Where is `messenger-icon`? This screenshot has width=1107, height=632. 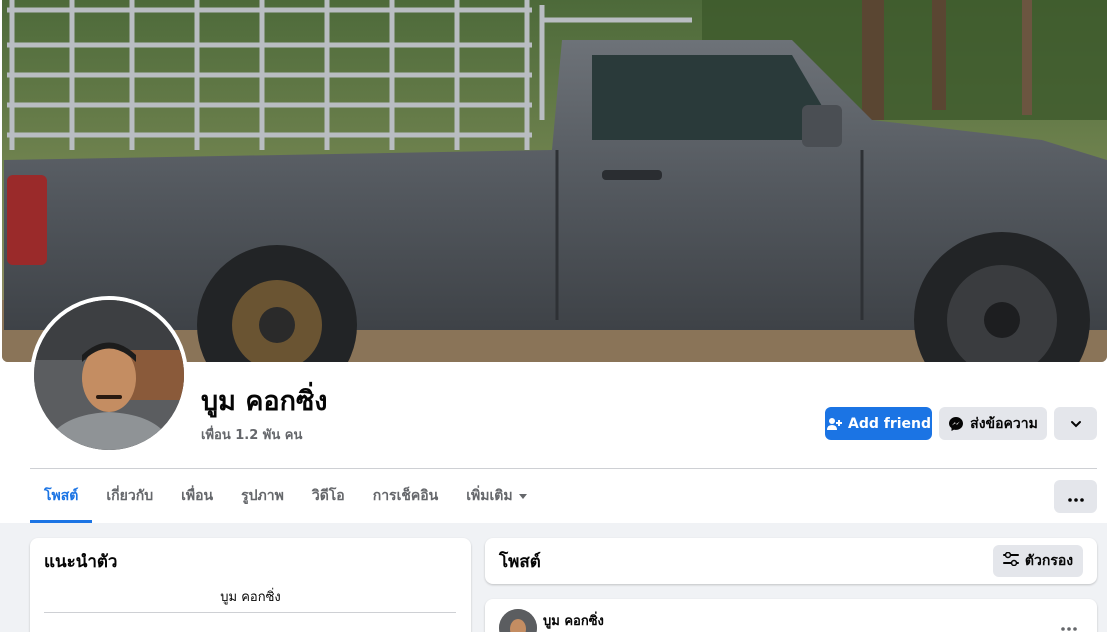 messenger-icon is located at coordinates (956, 424).